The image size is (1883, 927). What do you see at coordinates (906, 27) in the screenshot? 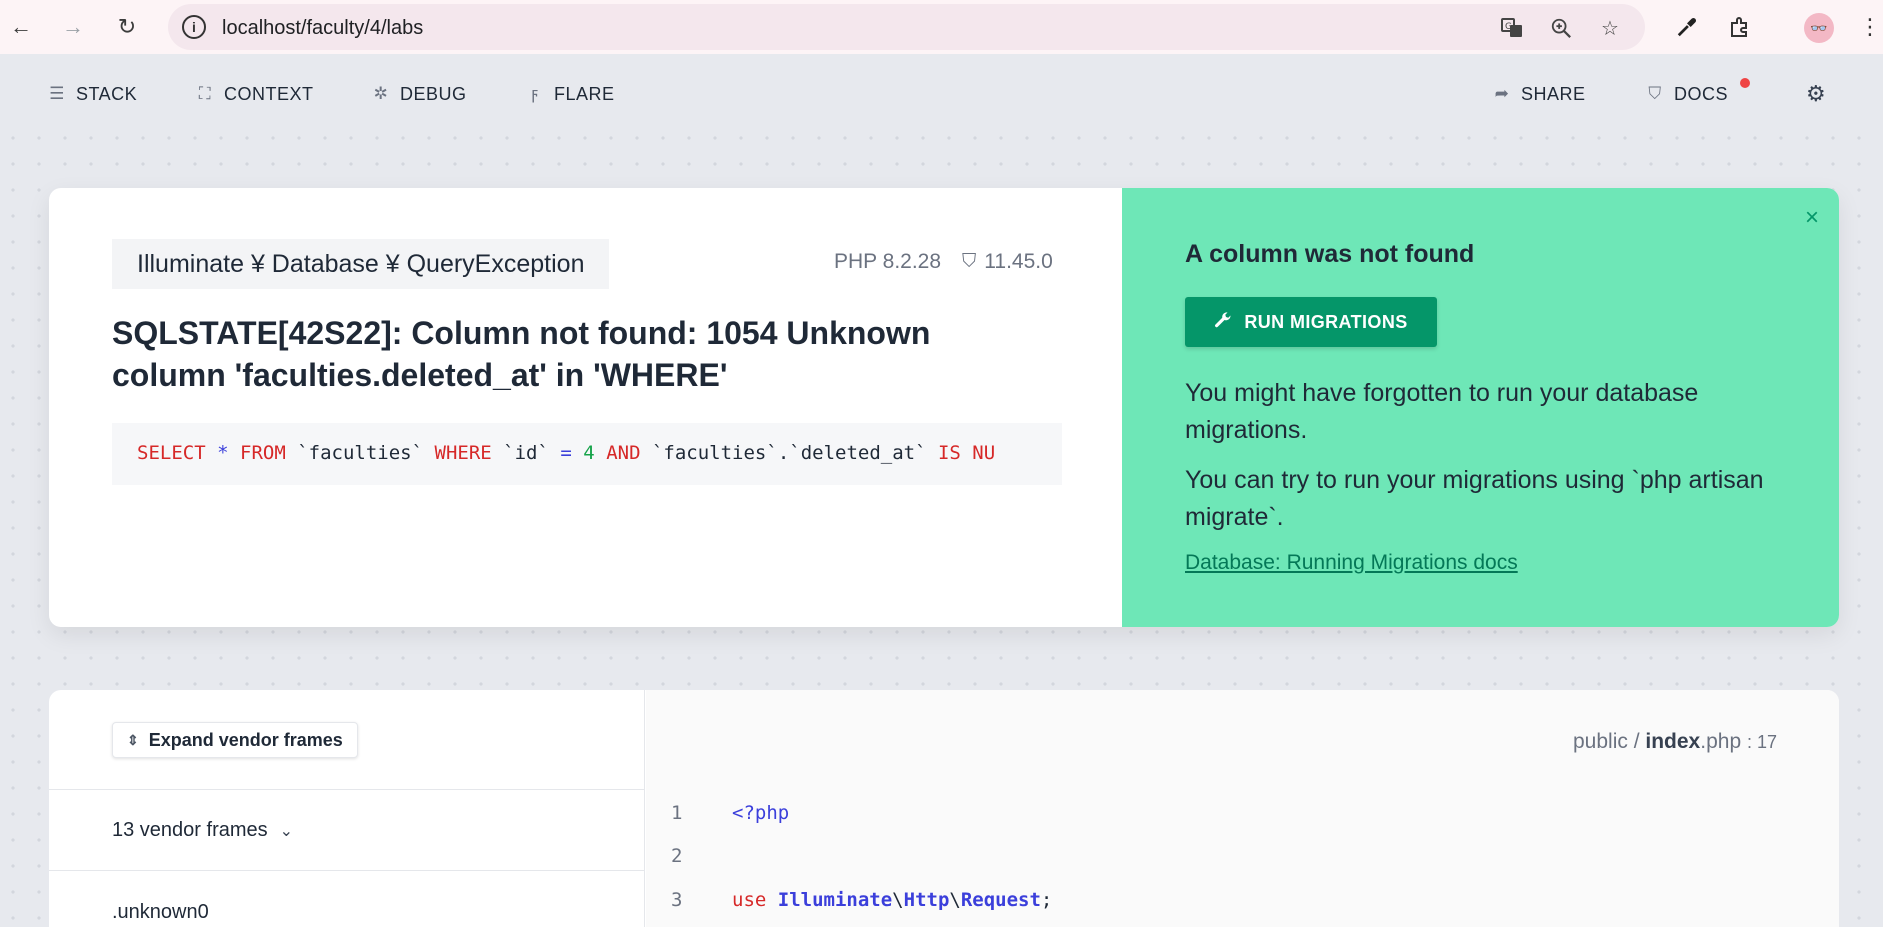
I see `address-bar: i localhost/faculty/4/labs G ☆` at bounding box center [906, 27].